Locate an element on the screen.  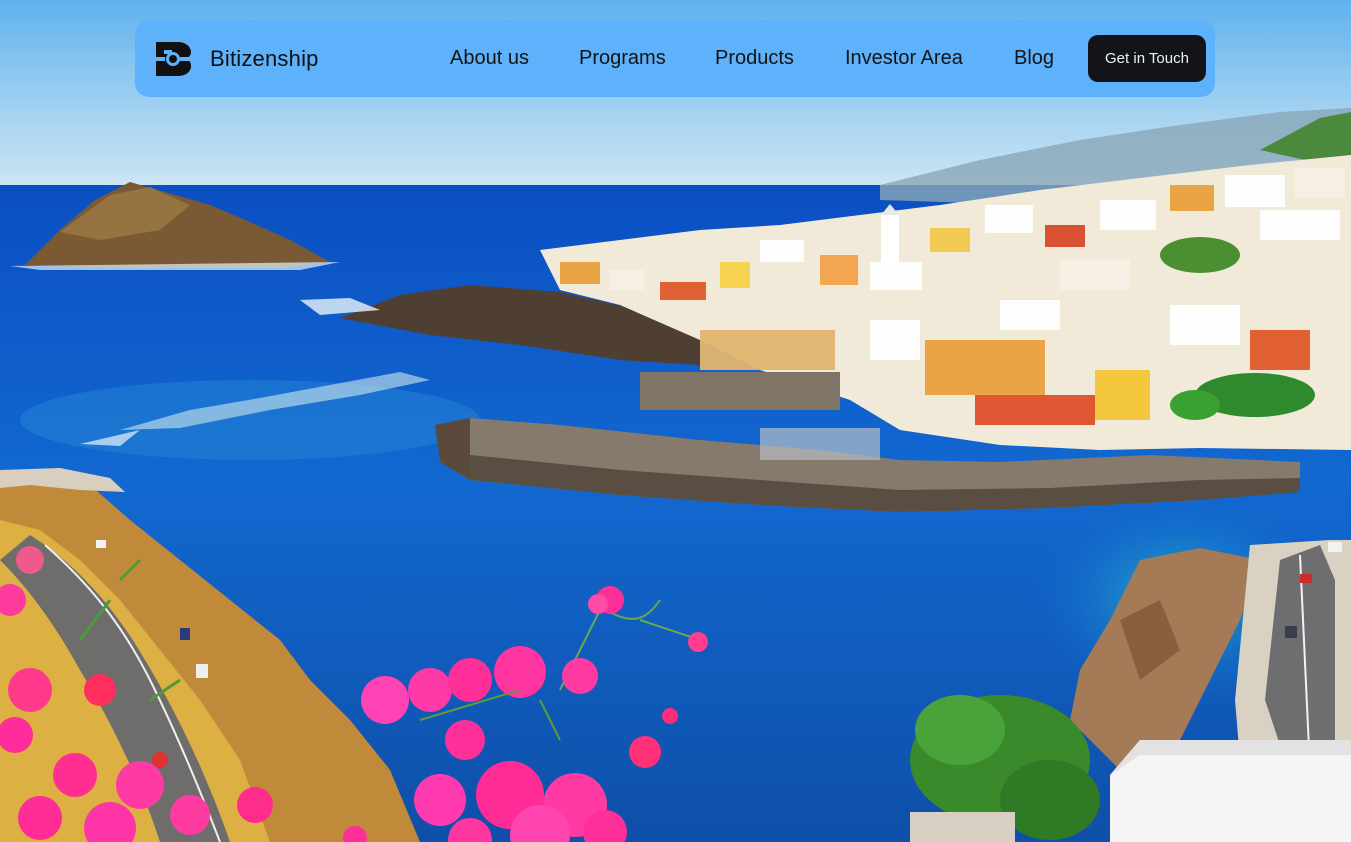
get-in-touch-label: Get in Touch is located at coordinates (1147, 58).